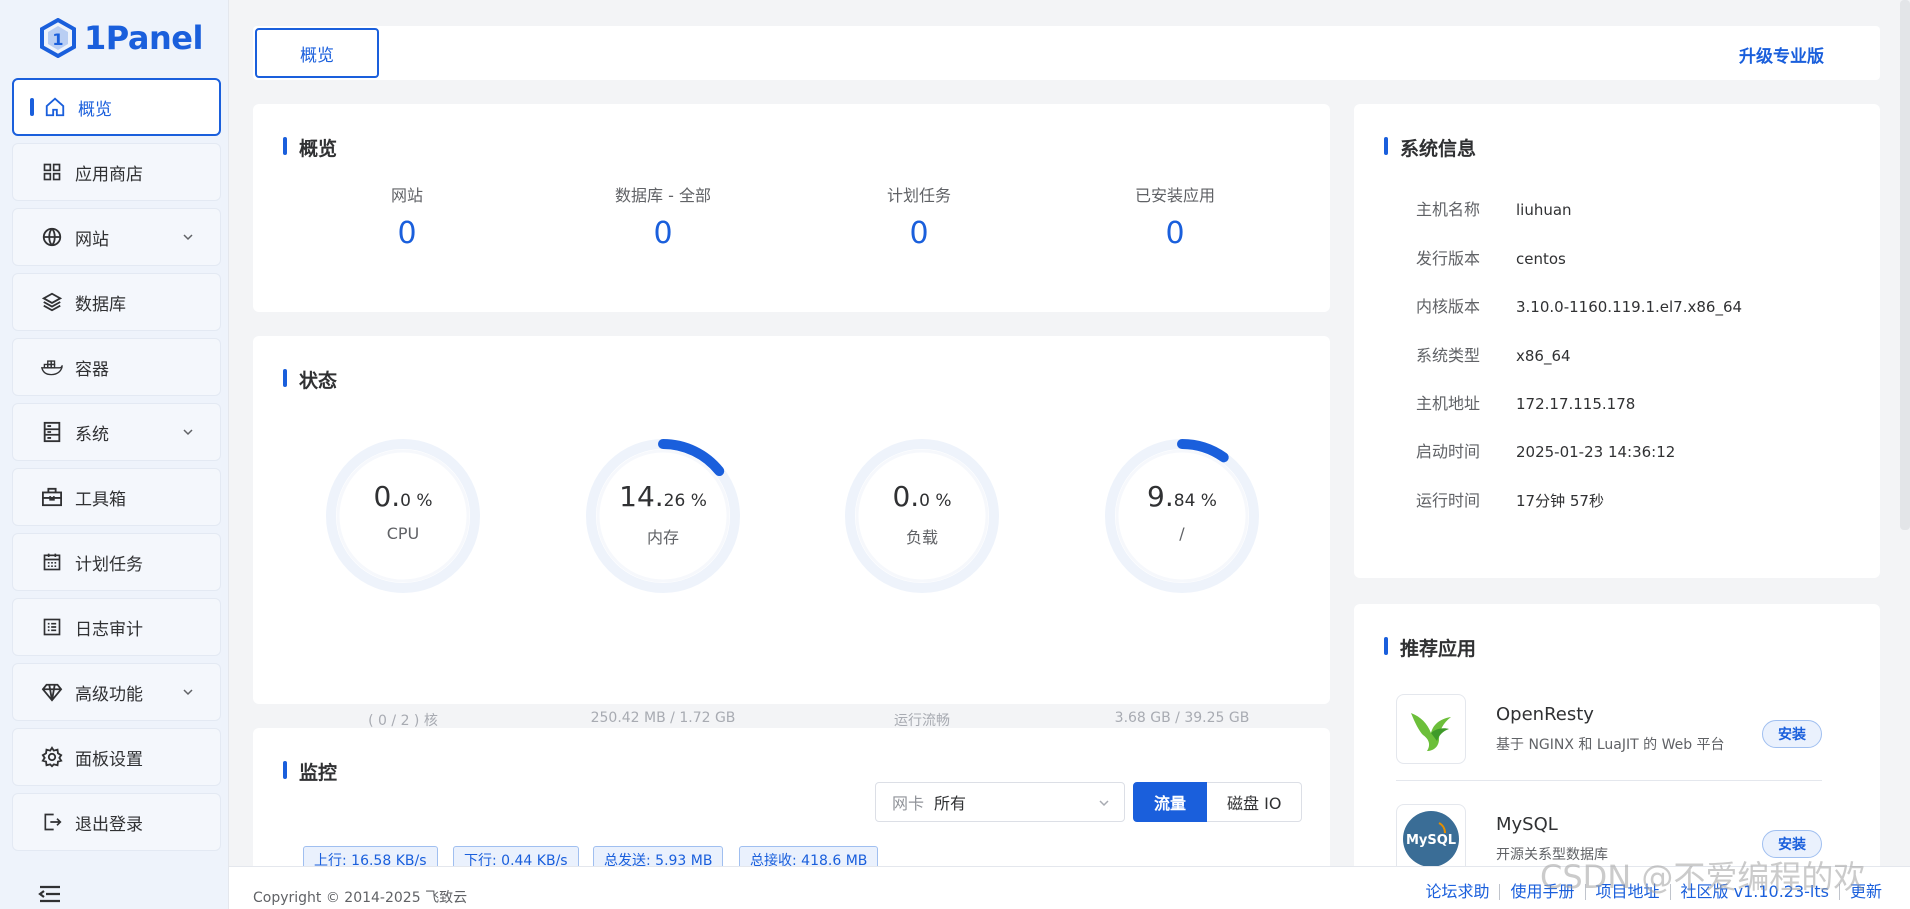 The width and height of the screenshot is (1910, 909). What do you see at coordinates (317, 53) in the screenshot?
I see `tab-overview: 概览` at bounding box center [317, 53].